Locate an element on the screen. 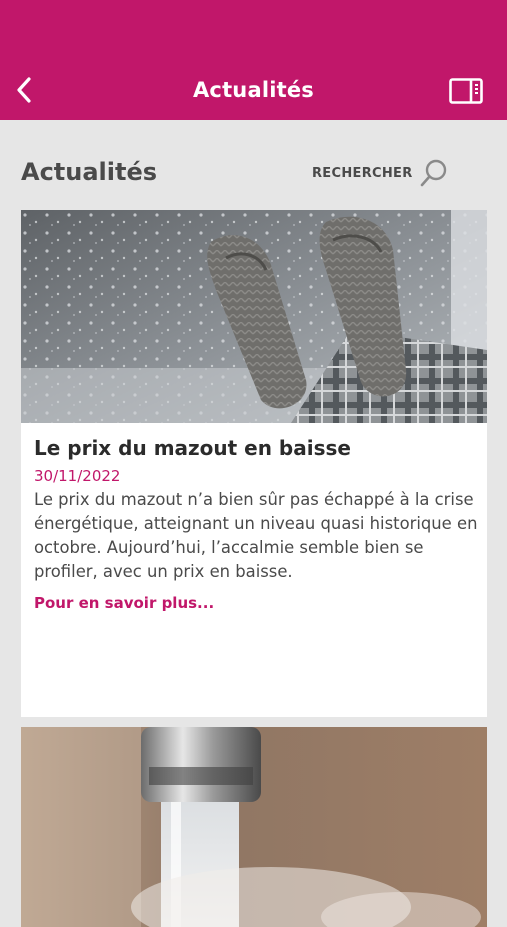 The image size is (507, 927). sidebar-panel-icon is located at coordinates (466, 91).